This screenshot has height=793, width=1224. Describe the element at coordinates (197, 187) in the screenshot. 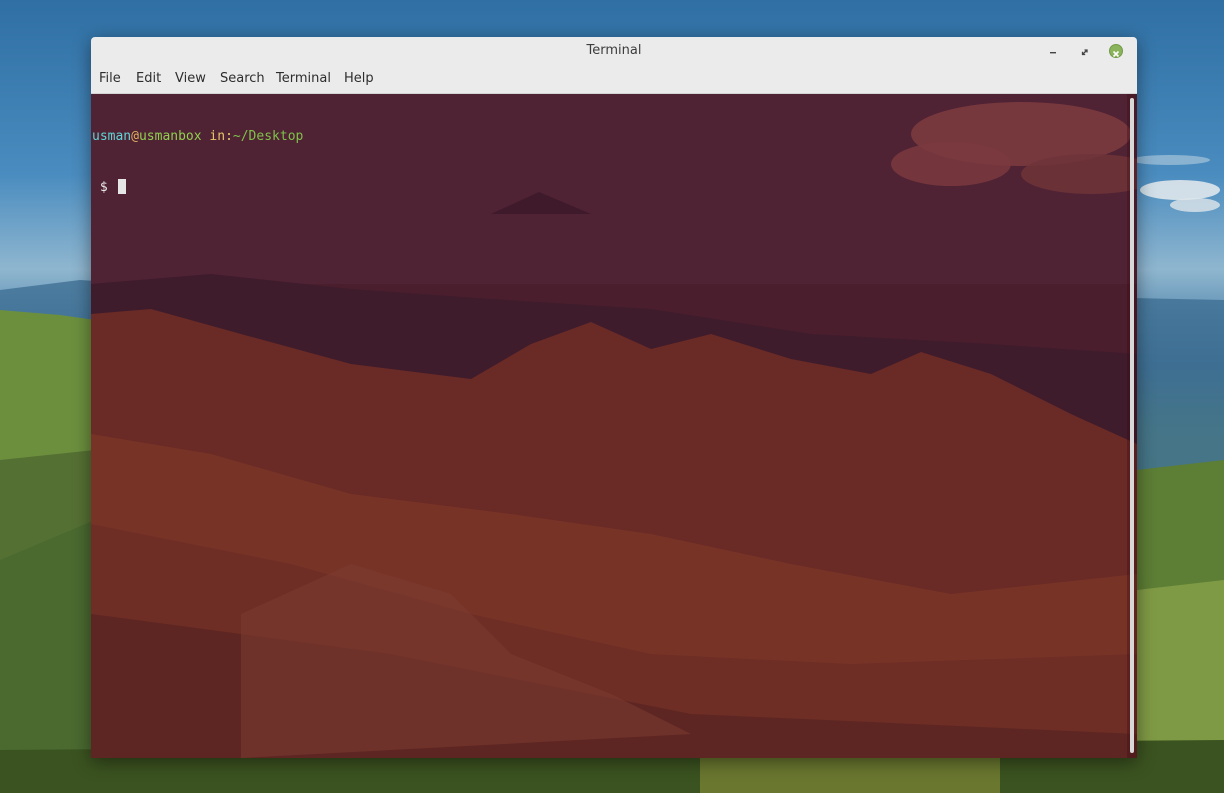

I see `input-line: $` at that location.